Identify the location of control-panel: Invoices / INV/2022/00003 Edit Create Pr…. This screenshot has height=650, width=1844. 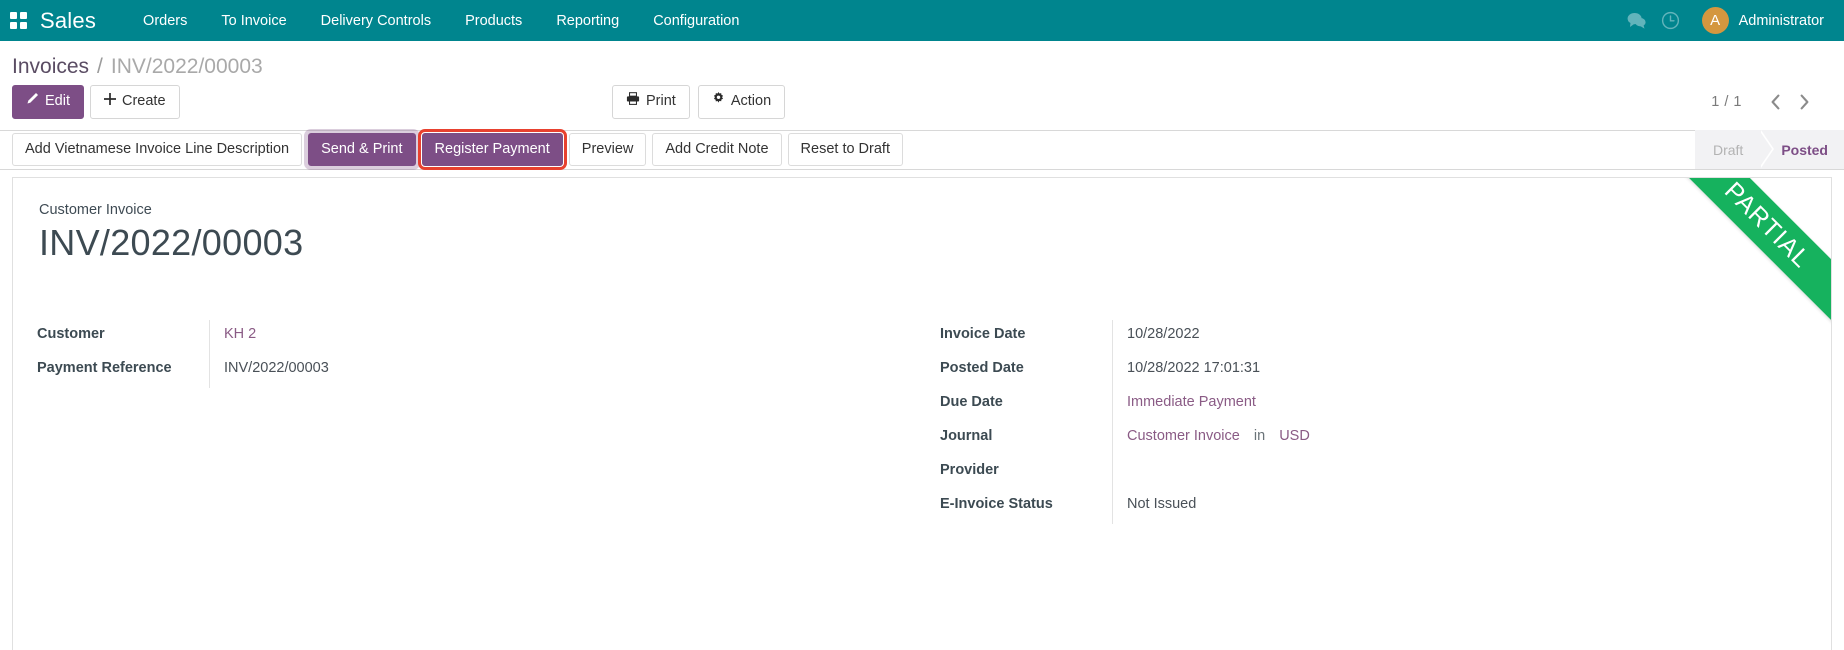
(922, 86).